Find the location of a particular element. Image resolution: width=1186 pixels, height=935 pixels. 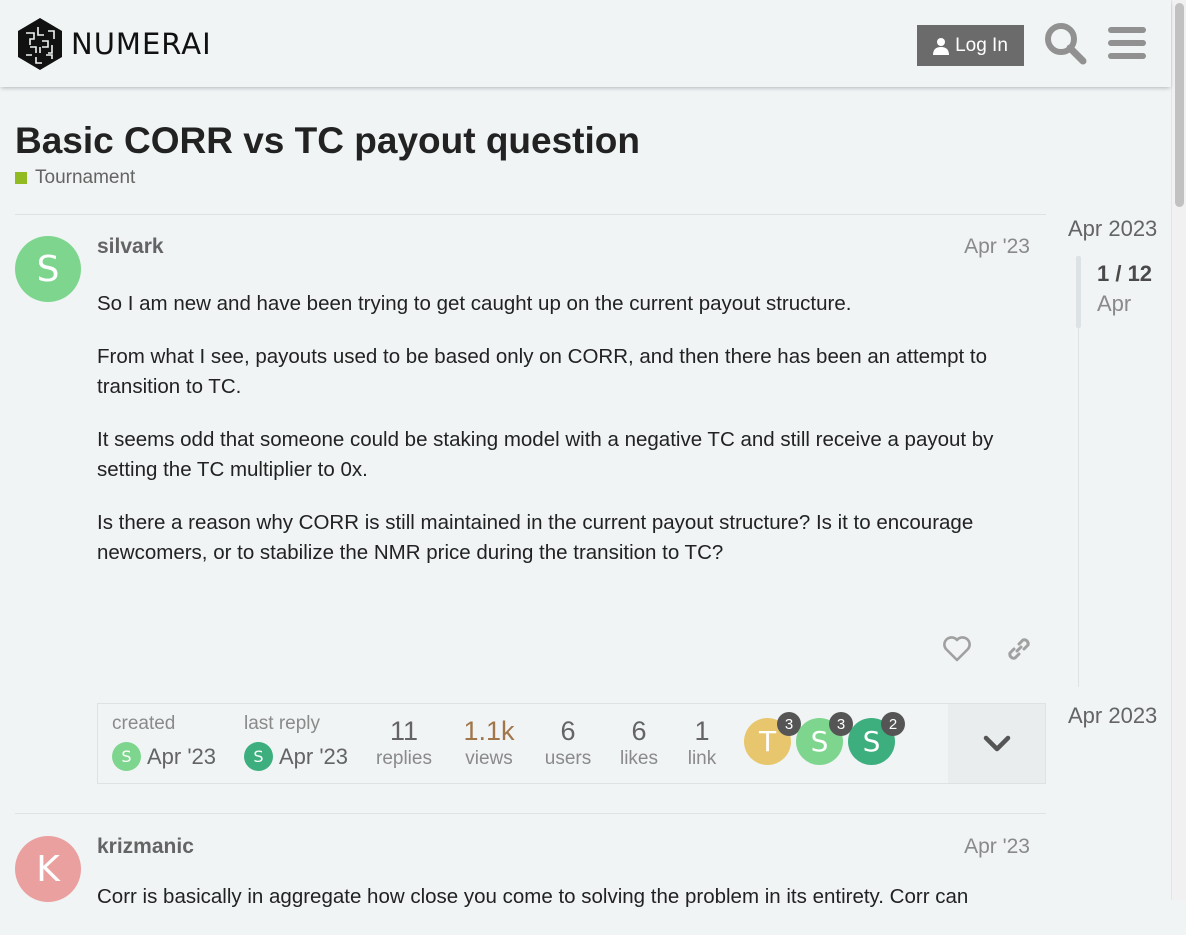

last-reply-date: Apr '23 is located at coordinates (314, 756).